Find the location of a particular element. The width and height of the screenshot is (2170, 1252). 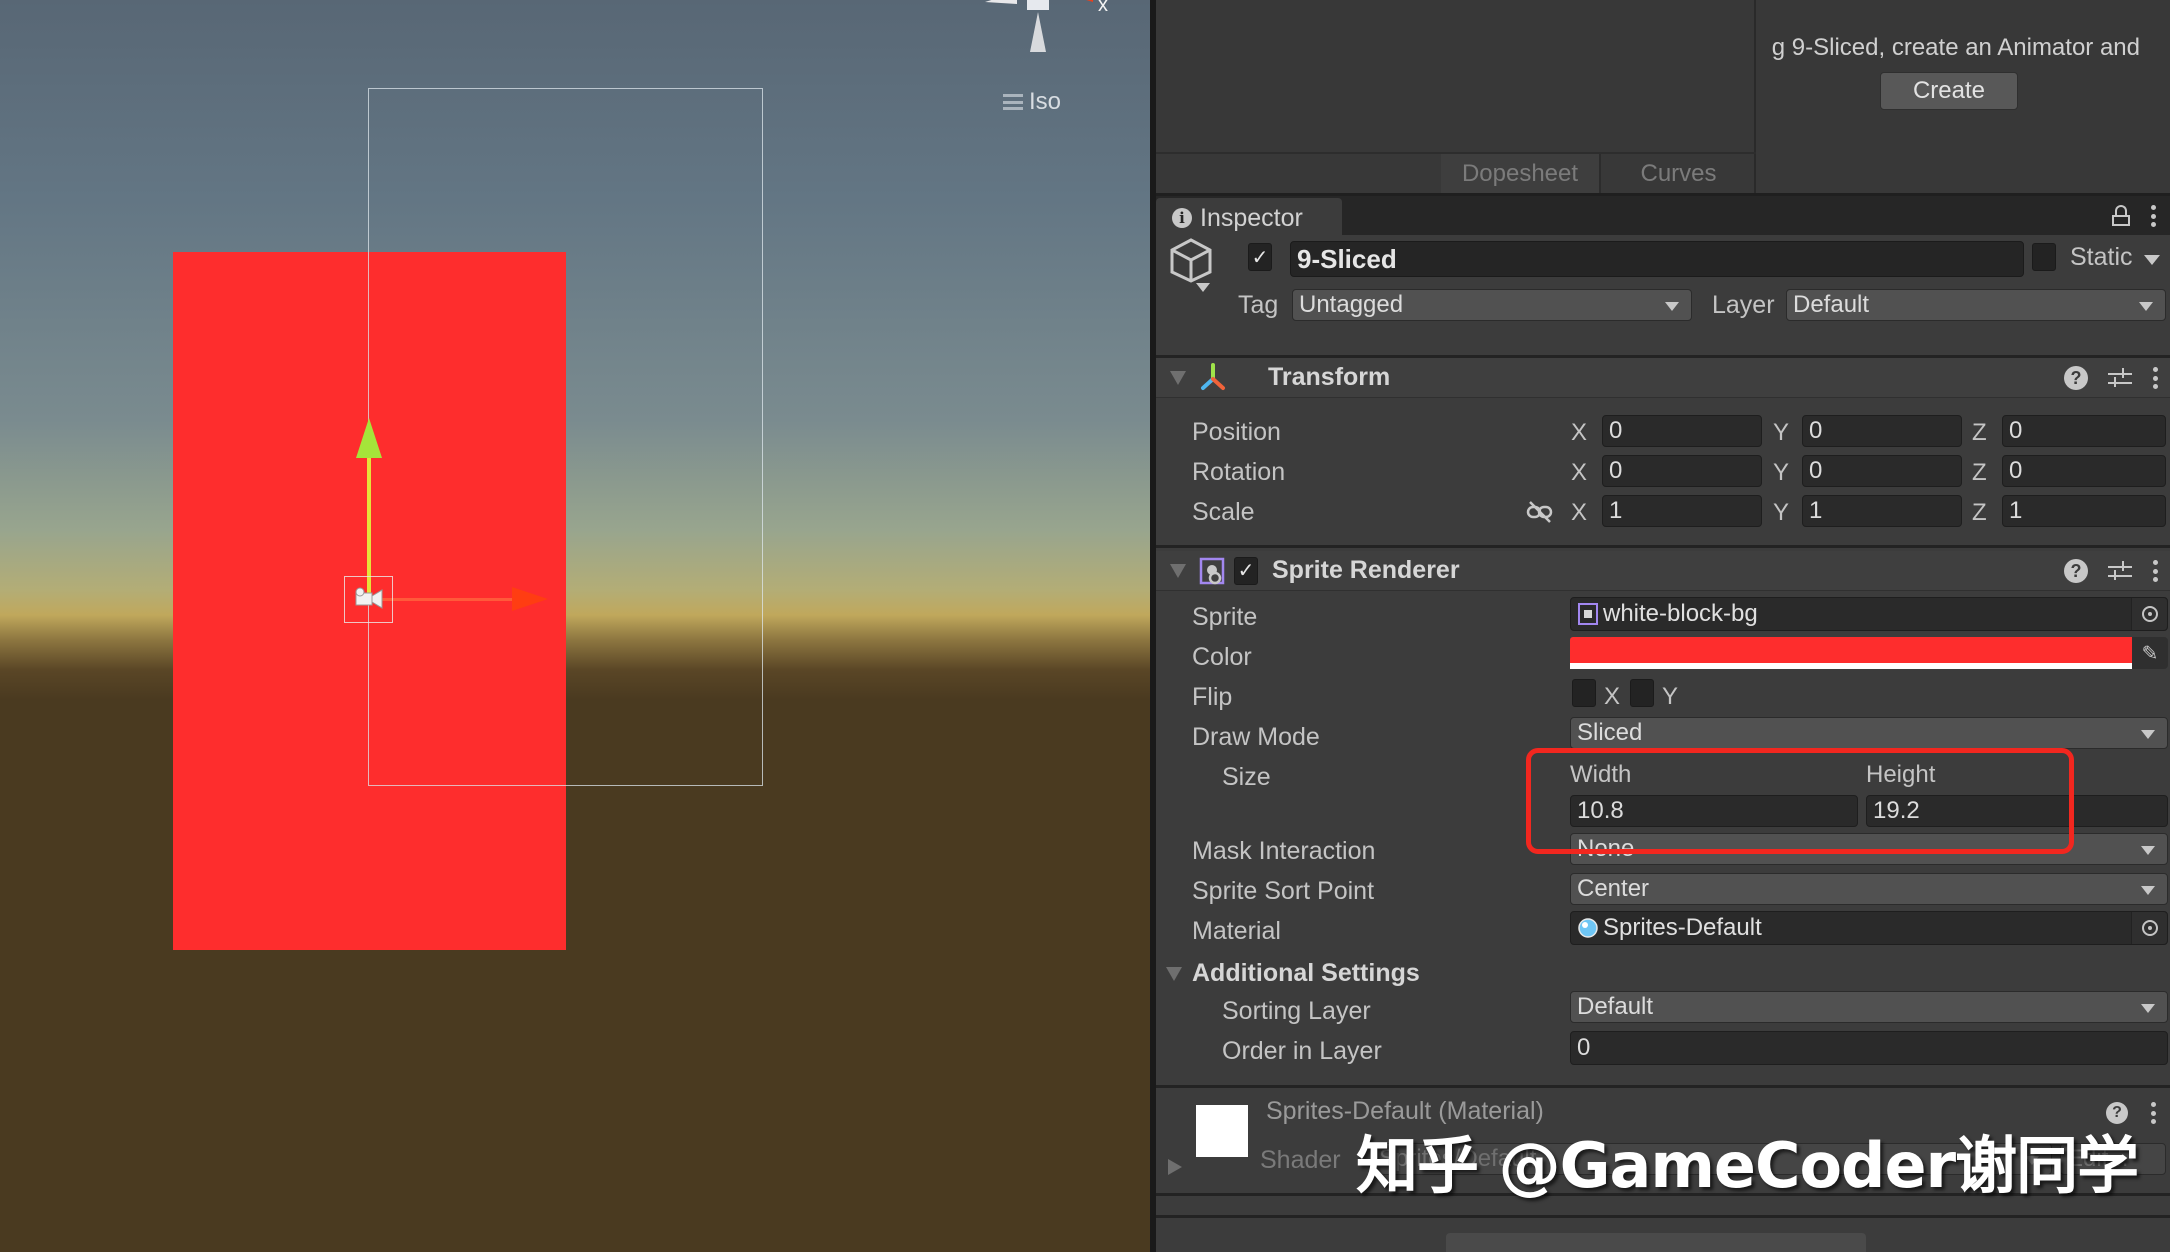

projection-label: Iso is located at coordinates (1045, 101).